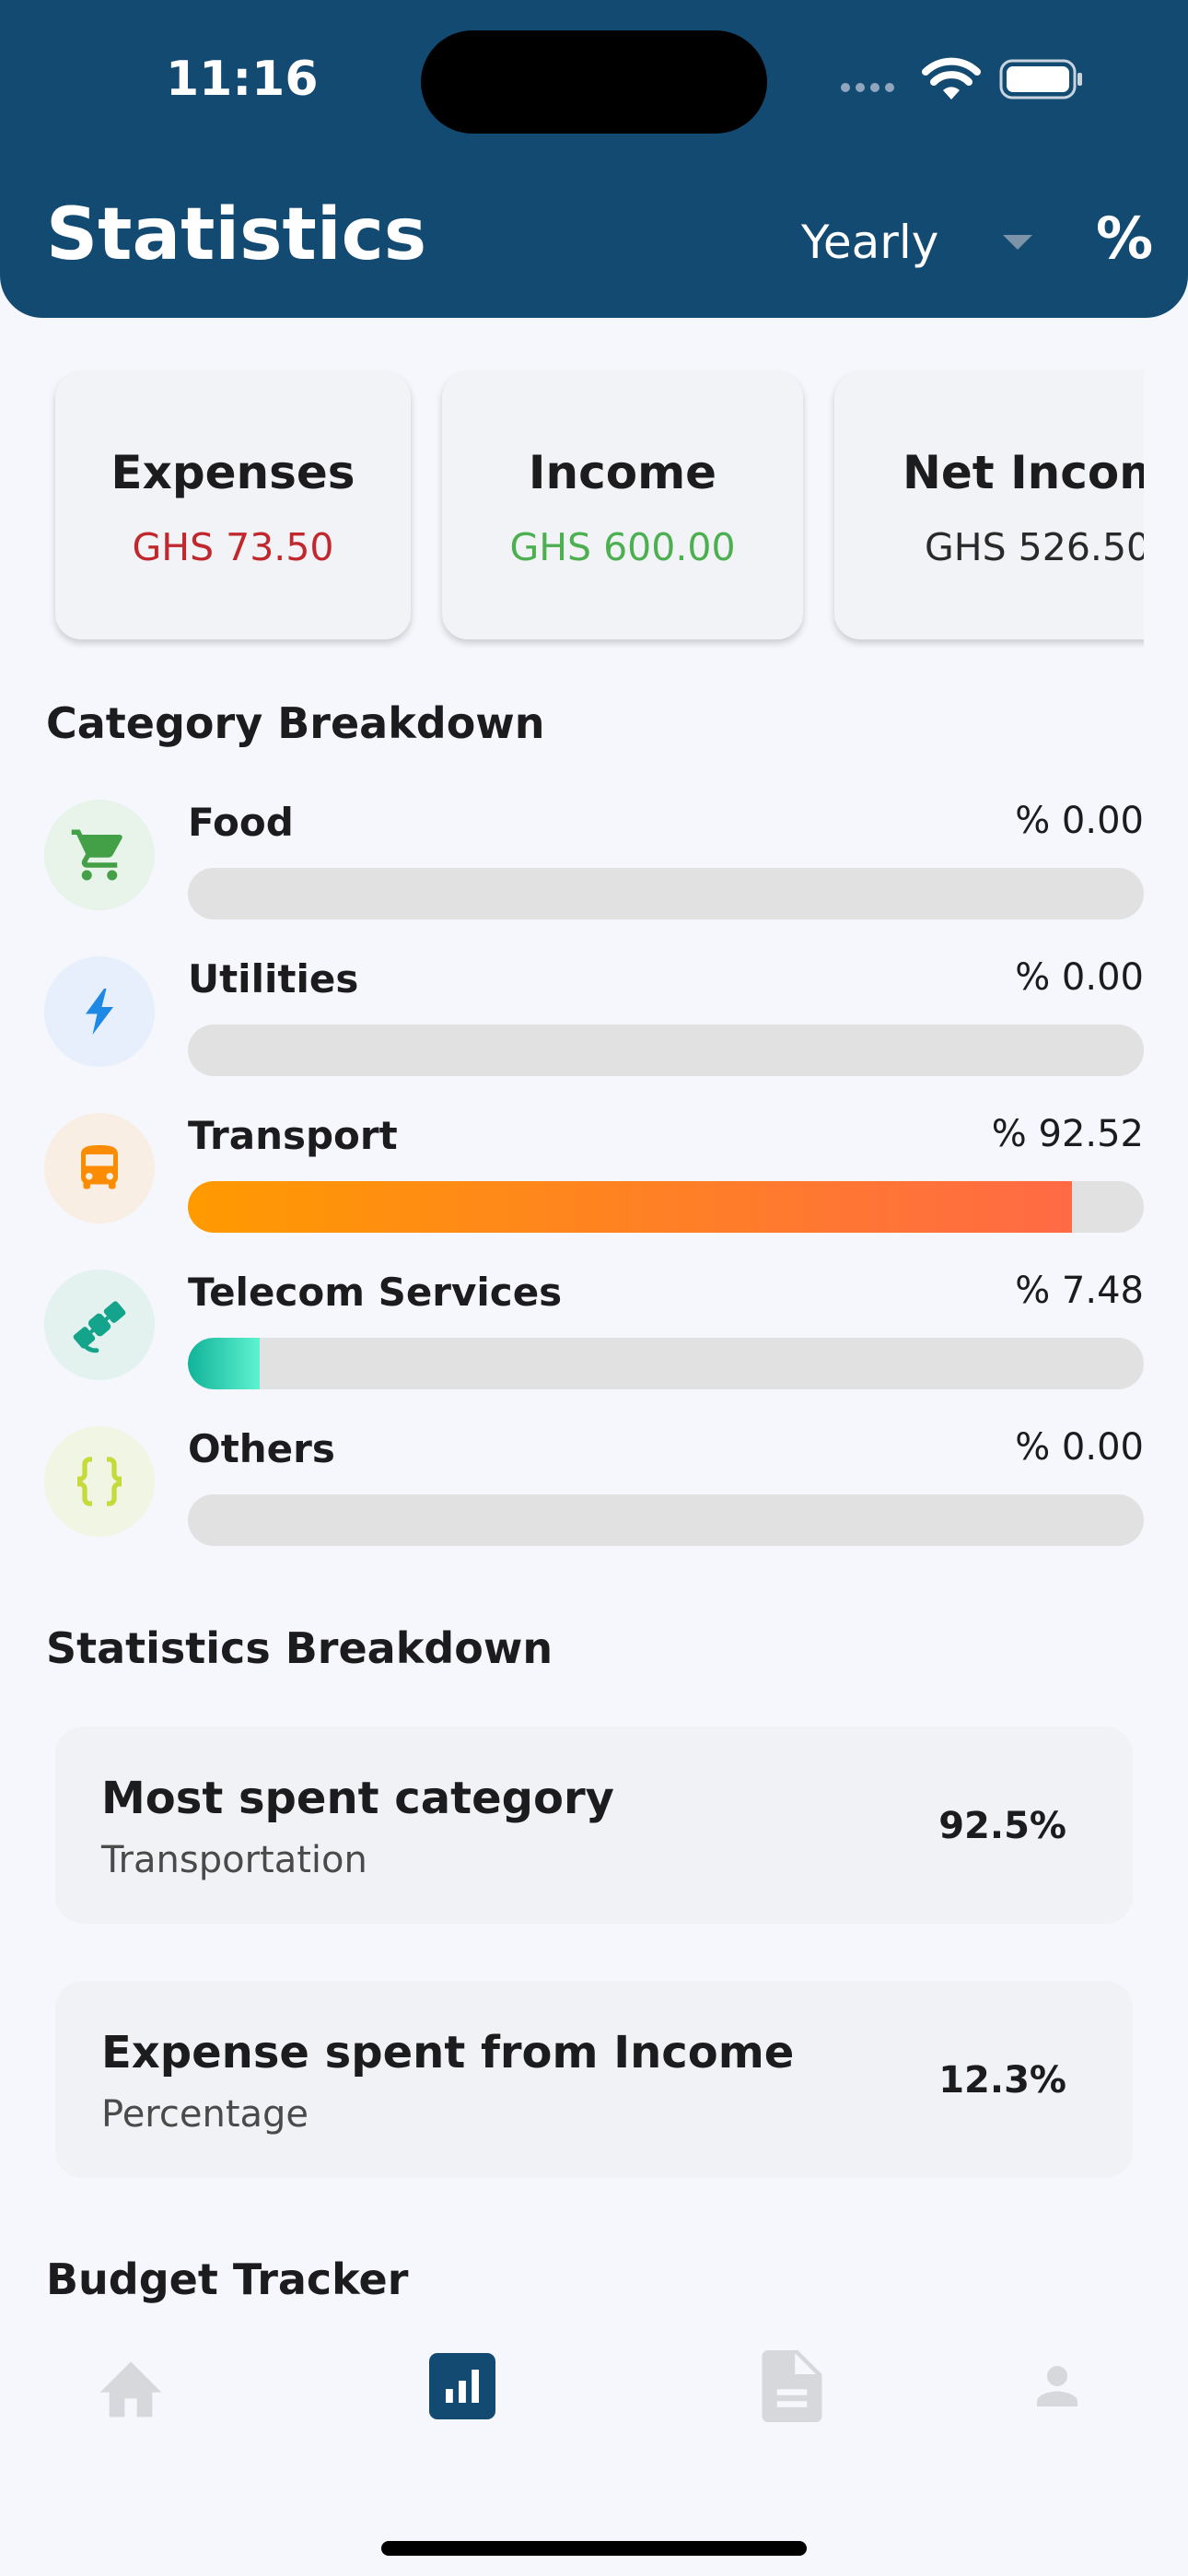 This screenshot has height=2576, width=1188. What do you see at coordinates (594, 2548) in the screenshot?
I see `home-indicator` at bounding box center [594, 2548].